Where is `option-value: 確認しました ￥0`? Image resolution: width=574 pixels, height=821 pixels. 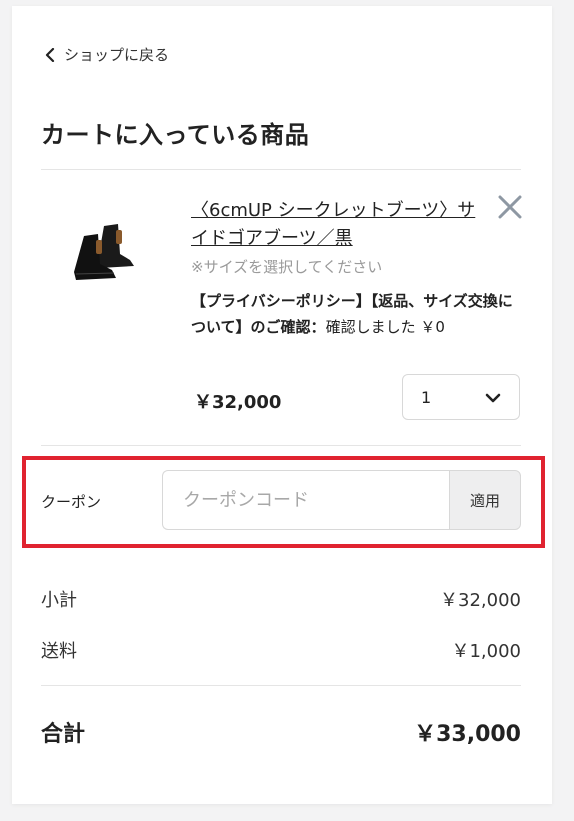 option-value: 確認しました ￥0 is located at coordinates (385, 327).